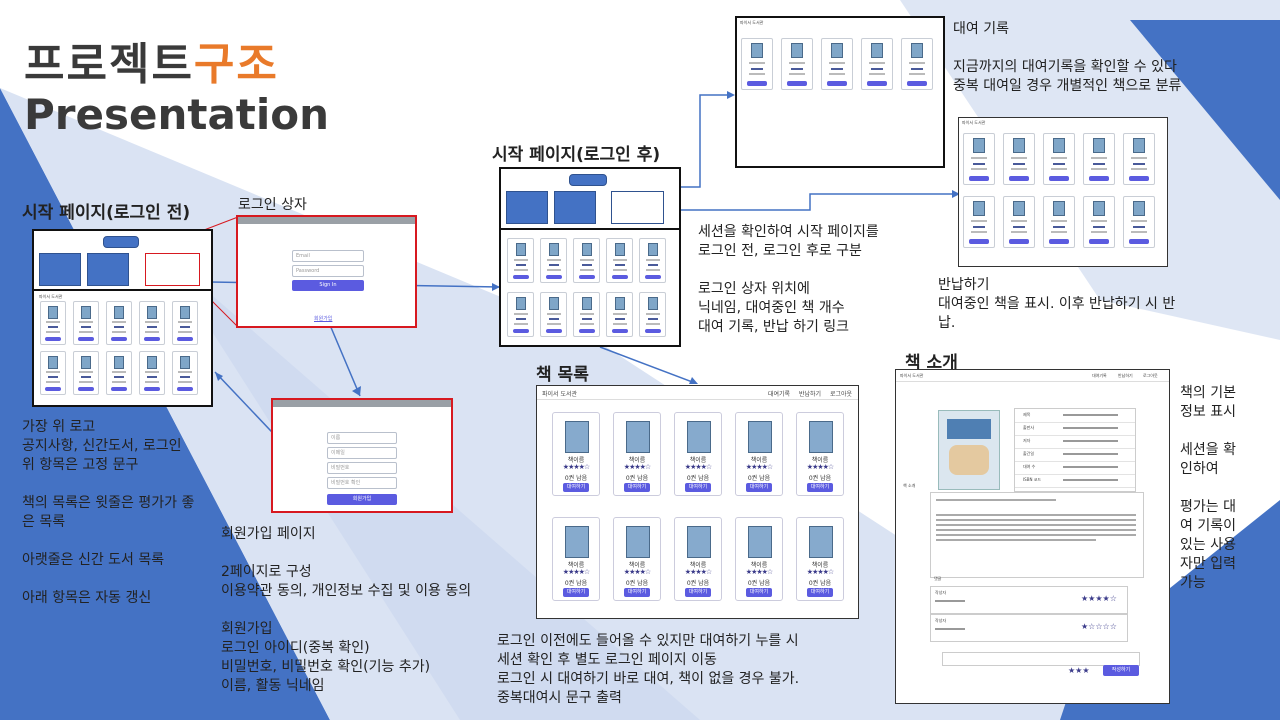 This screenshot has height=720, width=1280. What do you see at coordinates (328, 285) in the screenshot?
I see `signin-button: Sign In` at bounding box center [328, 285].